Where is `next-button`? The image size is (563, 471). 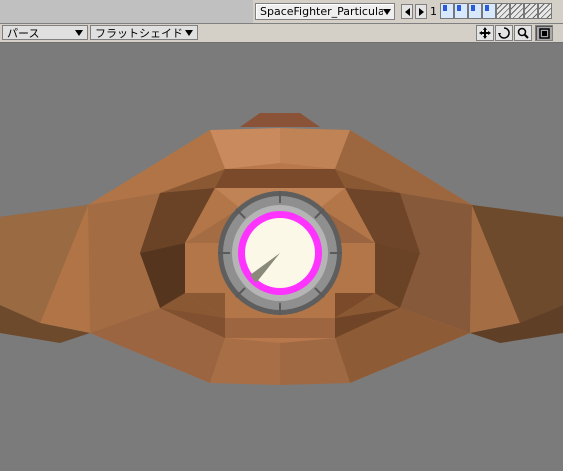 next-button is located at coordinates (421, 11).